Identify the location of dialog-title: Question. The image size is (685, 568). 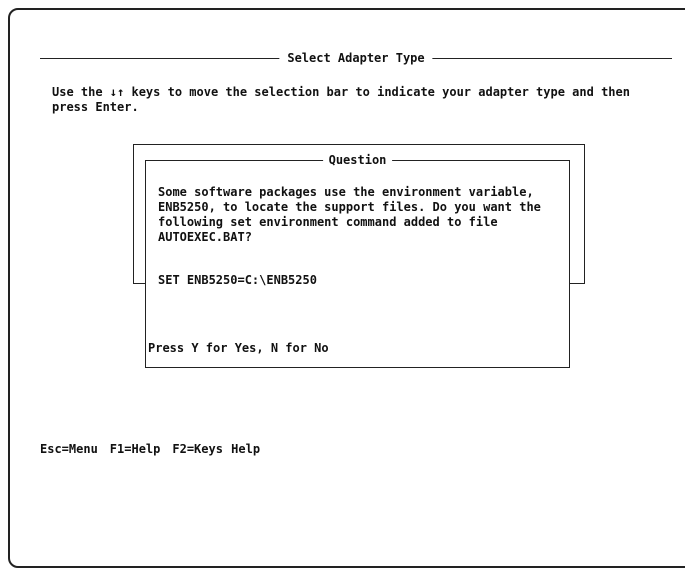
(357, 160).